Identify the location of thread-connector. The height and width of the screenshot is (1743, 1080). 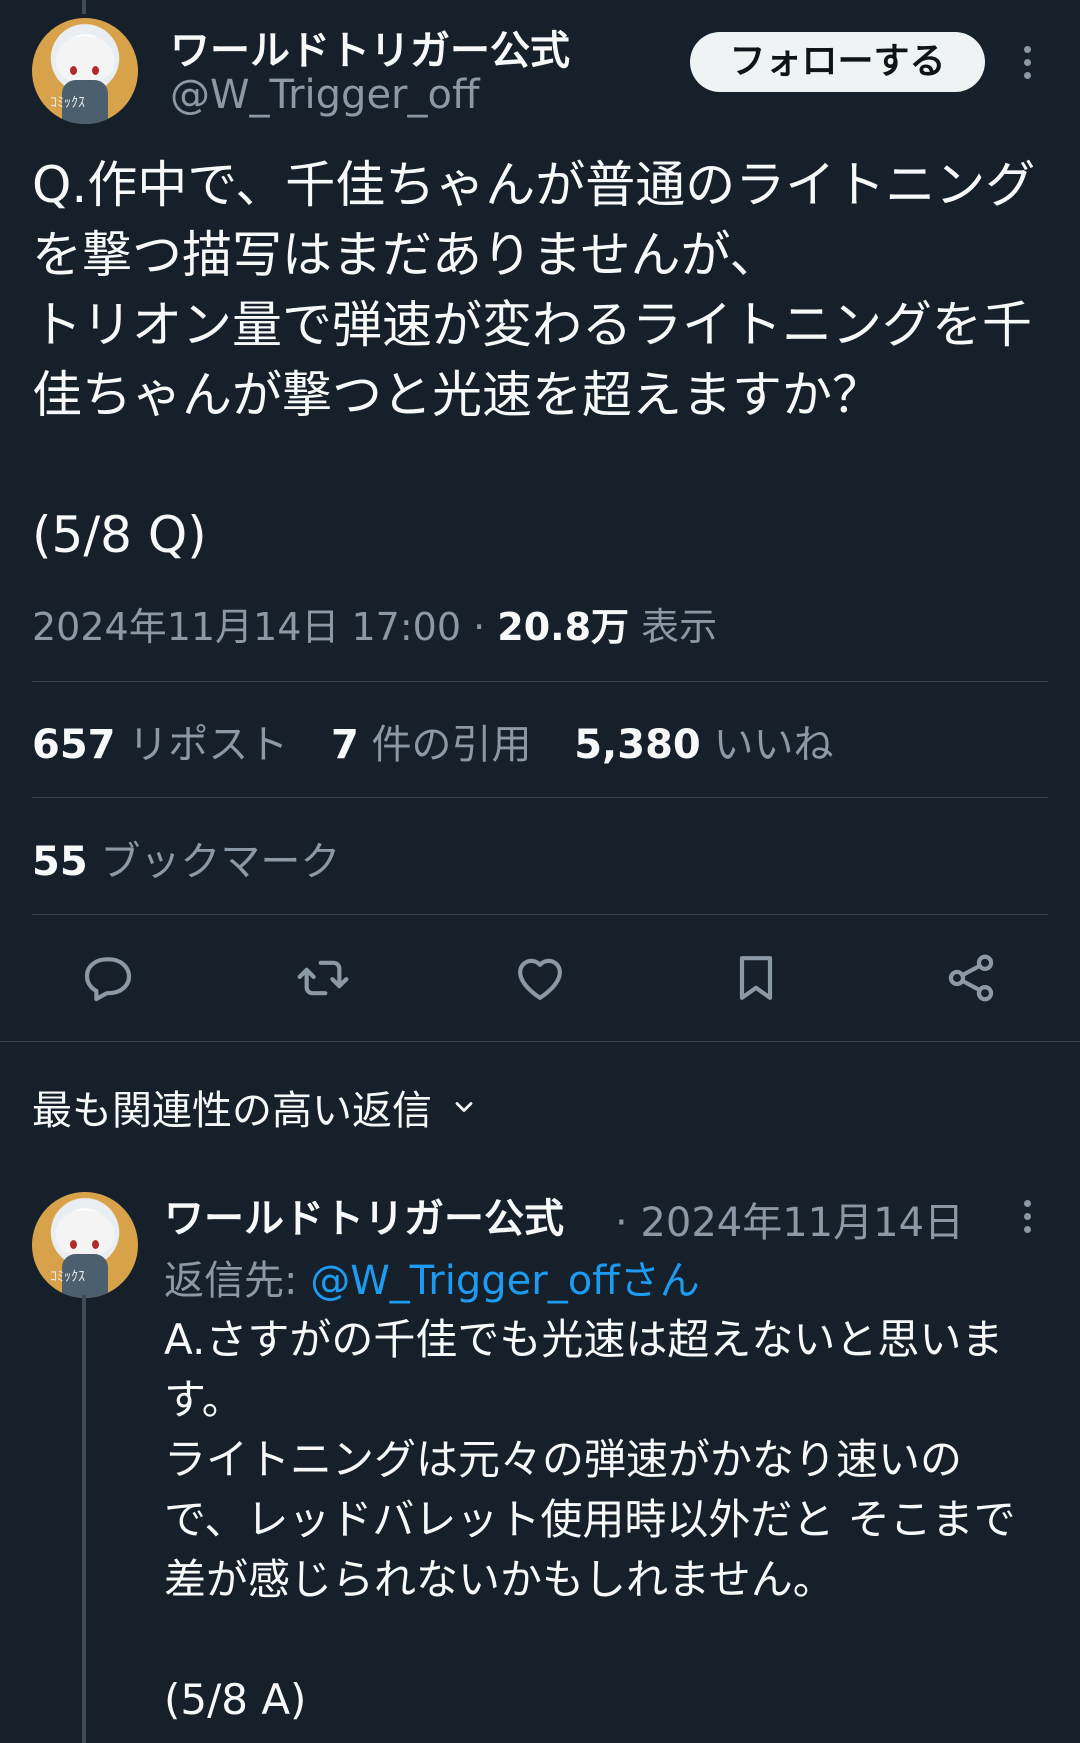
(84, 1519).